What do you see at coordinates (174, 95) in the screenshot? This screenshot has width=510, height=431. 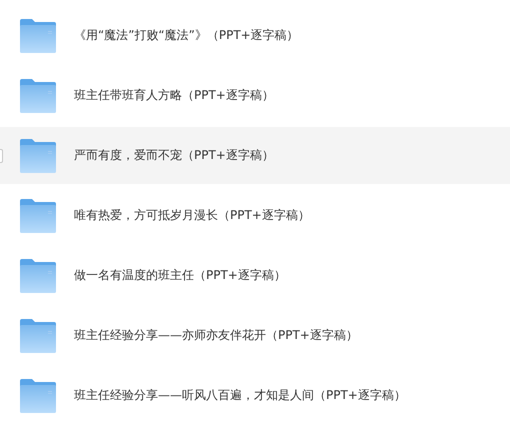 I see `folder-name: 班主任带班育人方略（PPT+逐字稿）` at bounding box center [174, 95].